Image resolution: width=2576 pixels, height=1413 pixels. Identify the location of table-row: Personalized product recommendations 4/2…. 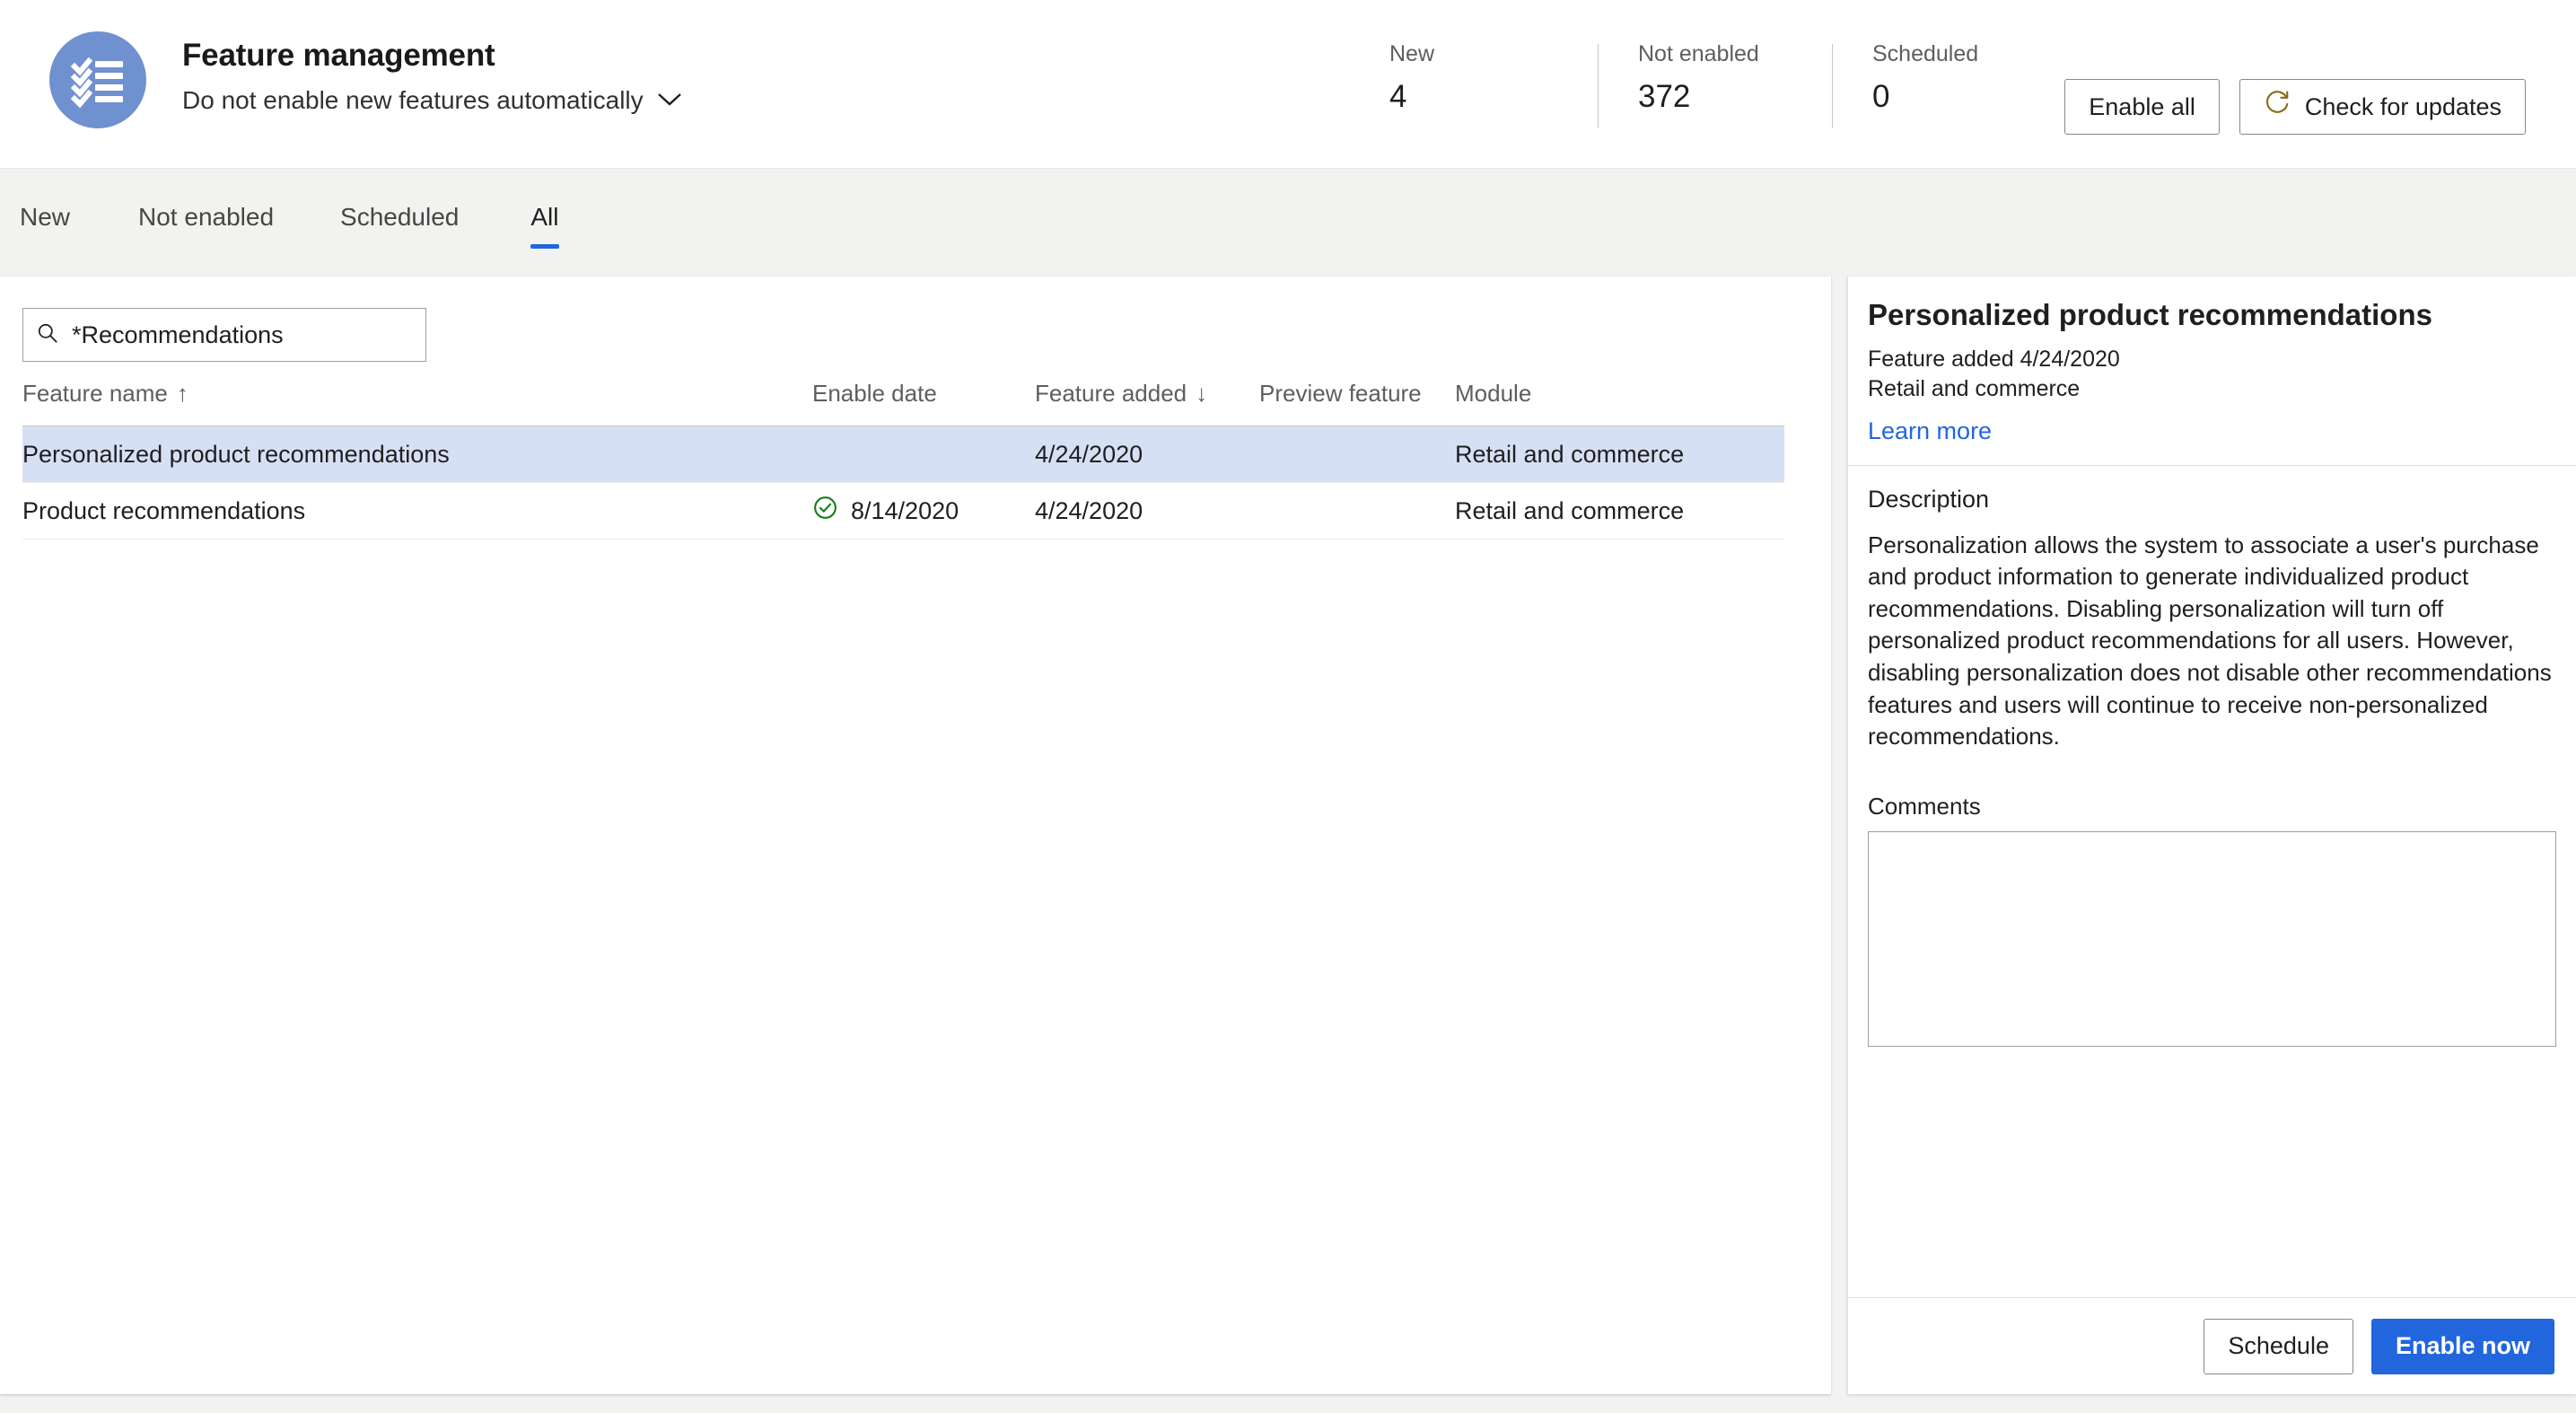
(903, 454).